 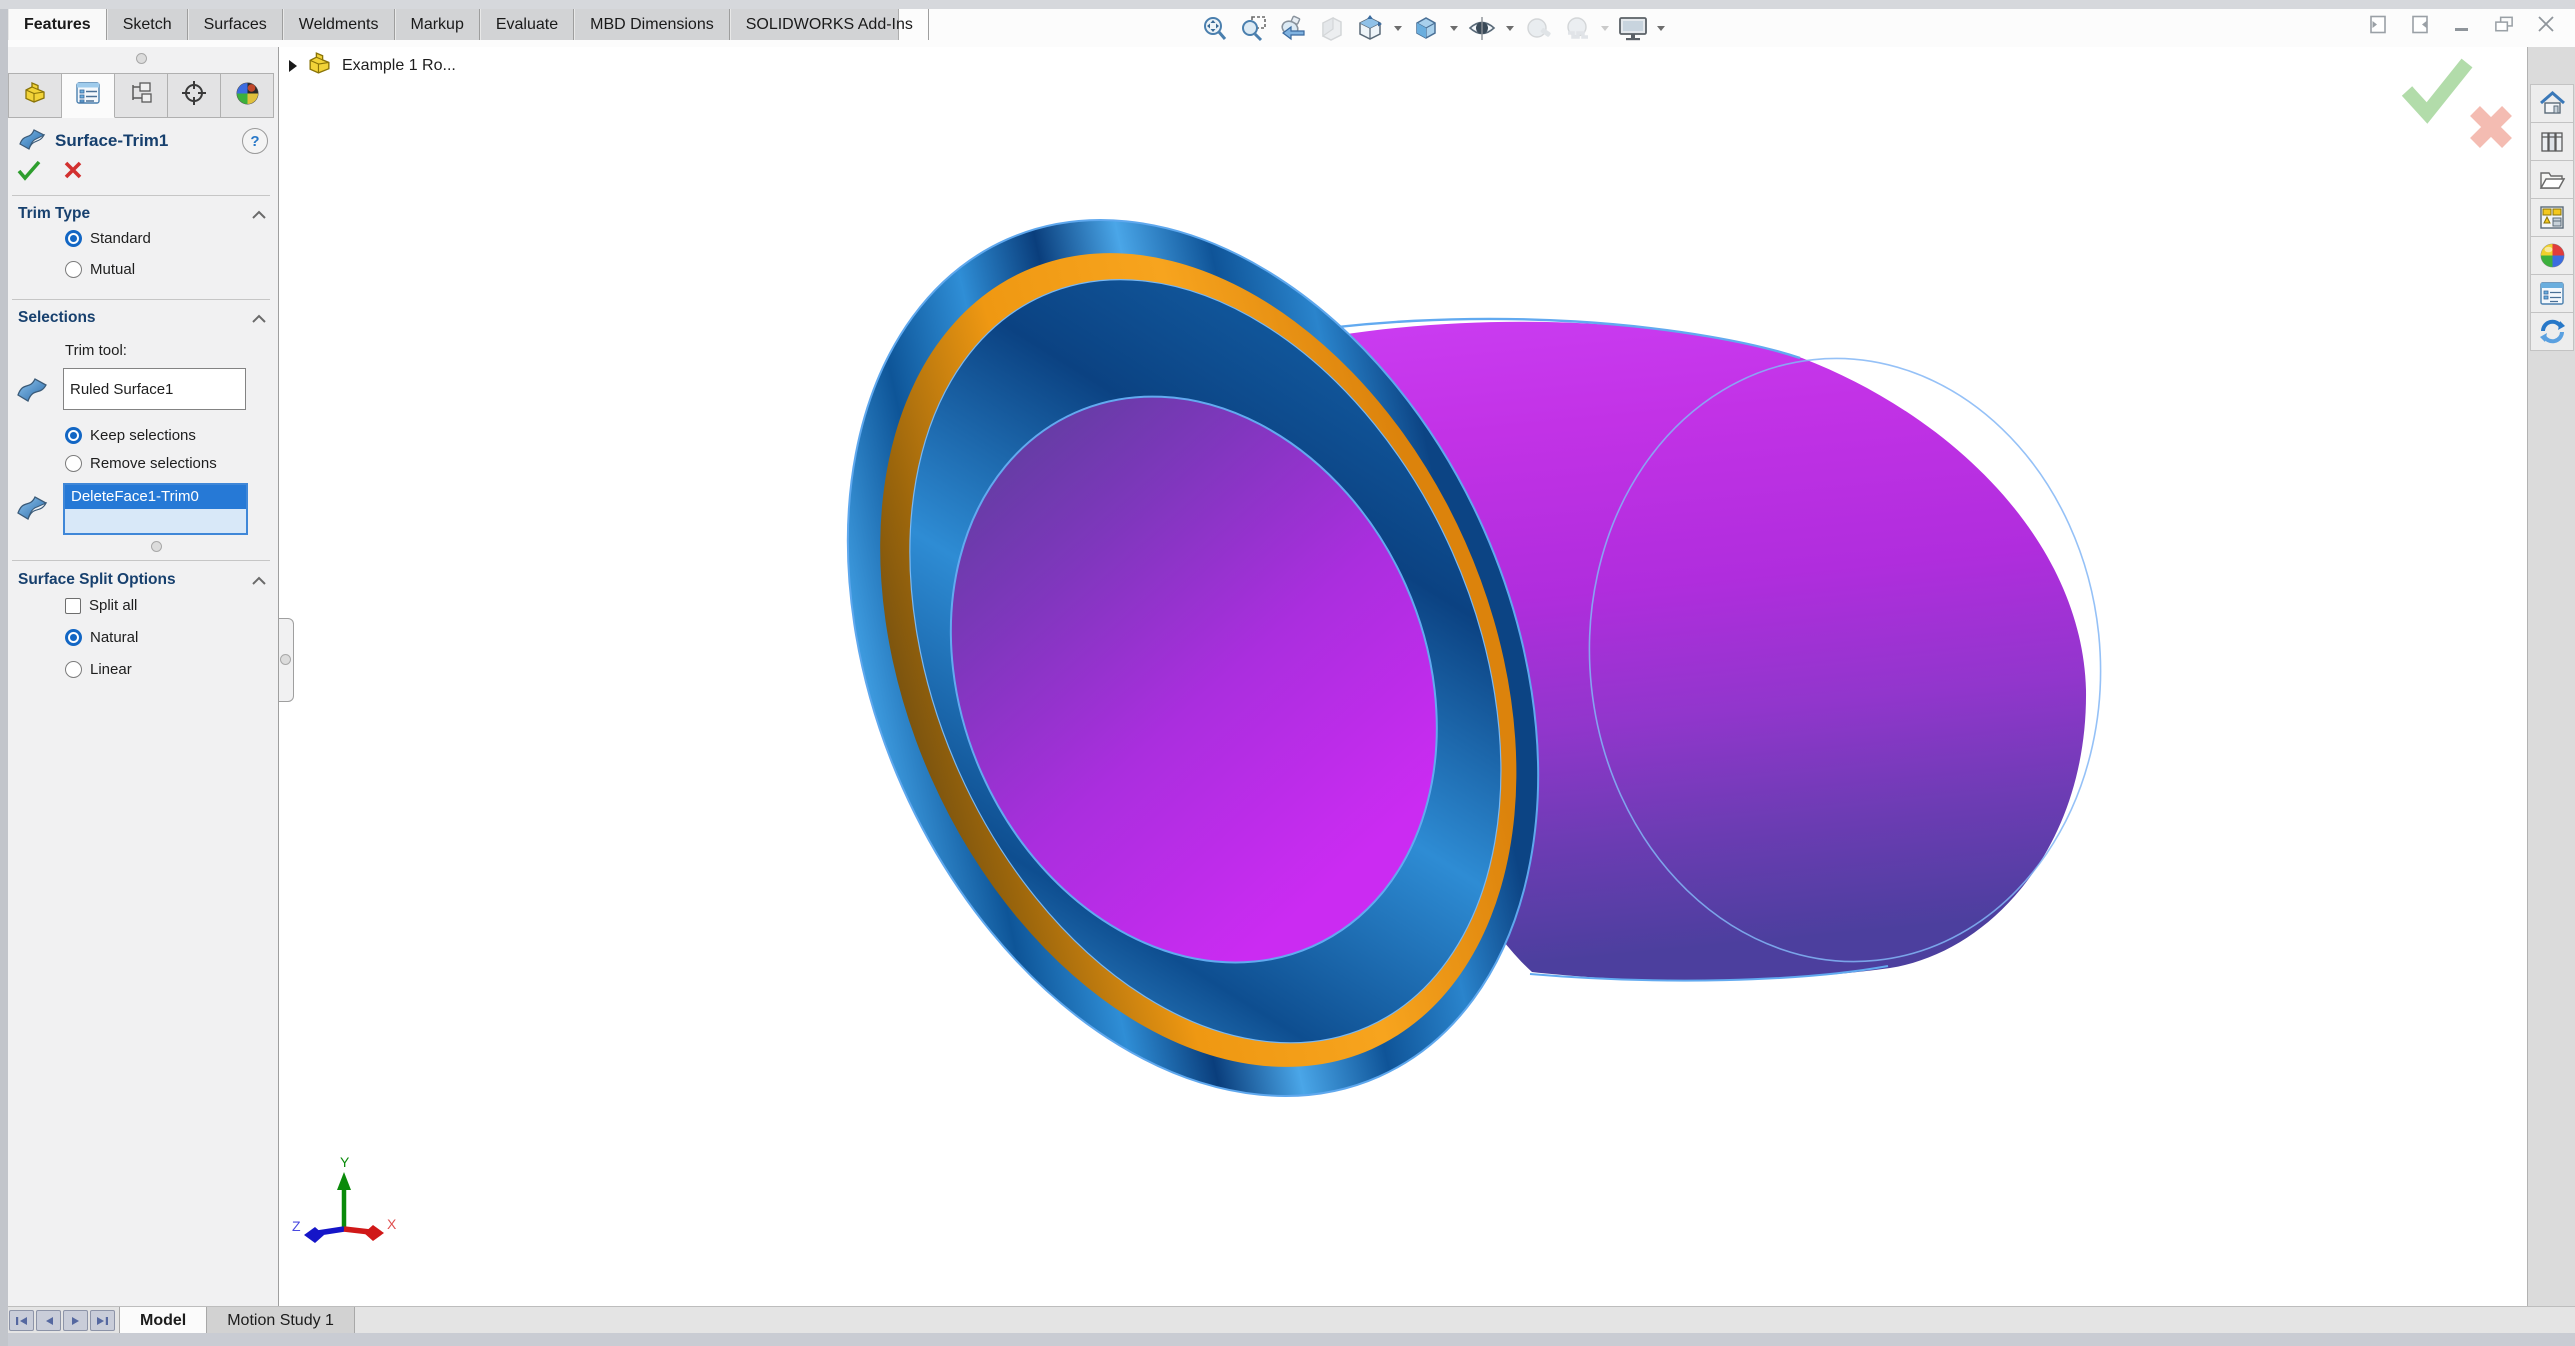 What do you see at coordinates (96, 350) in the screenshot?
I see `trim-tool-label: Trim tool:` at bounding box center [96, 350].